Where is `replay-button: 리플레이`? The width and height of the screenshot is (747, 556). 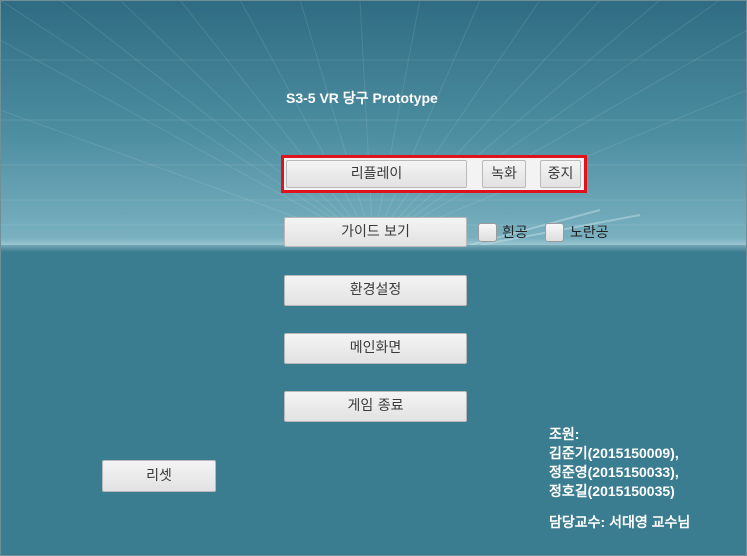
replay-button: 리플레이 is located at coordinates (376, 174).